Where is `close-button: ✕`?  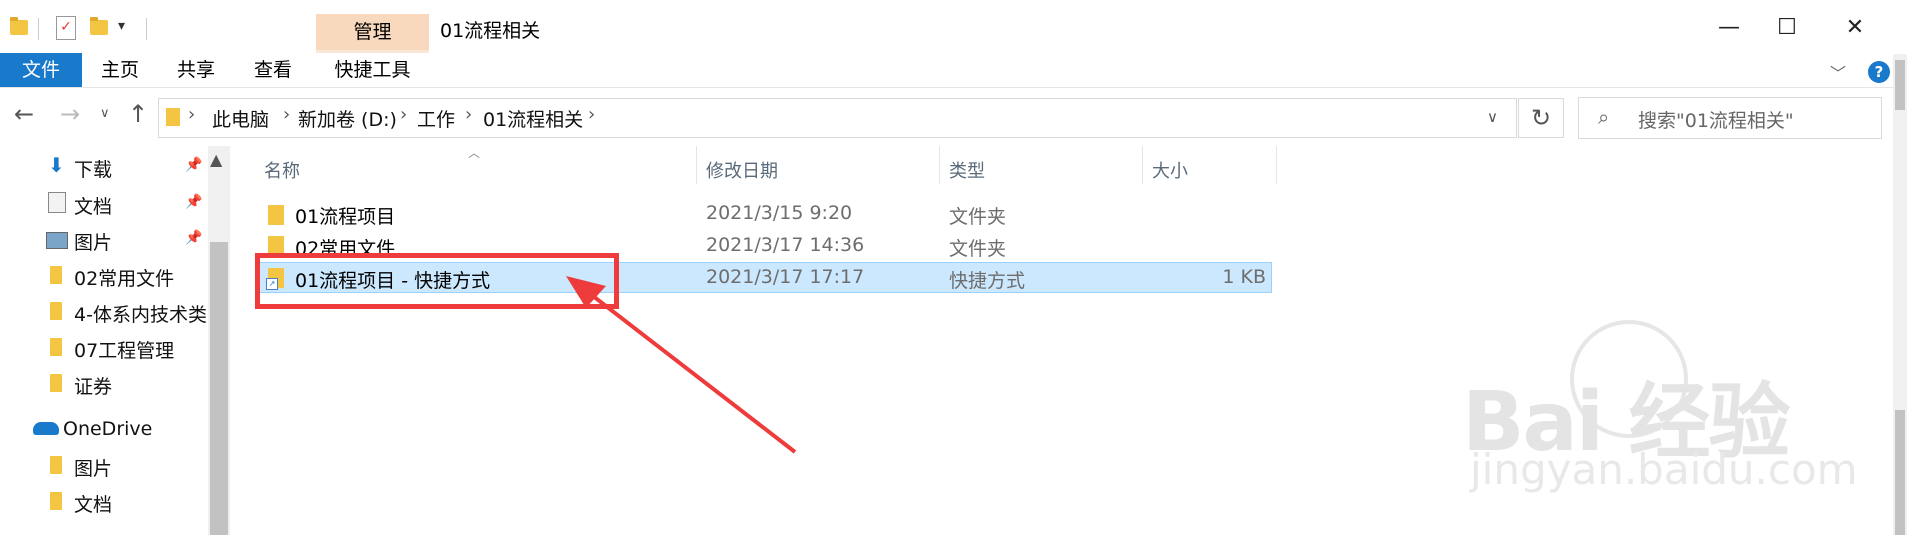 close-button: ✕ is located at coordinates (1855, 27).